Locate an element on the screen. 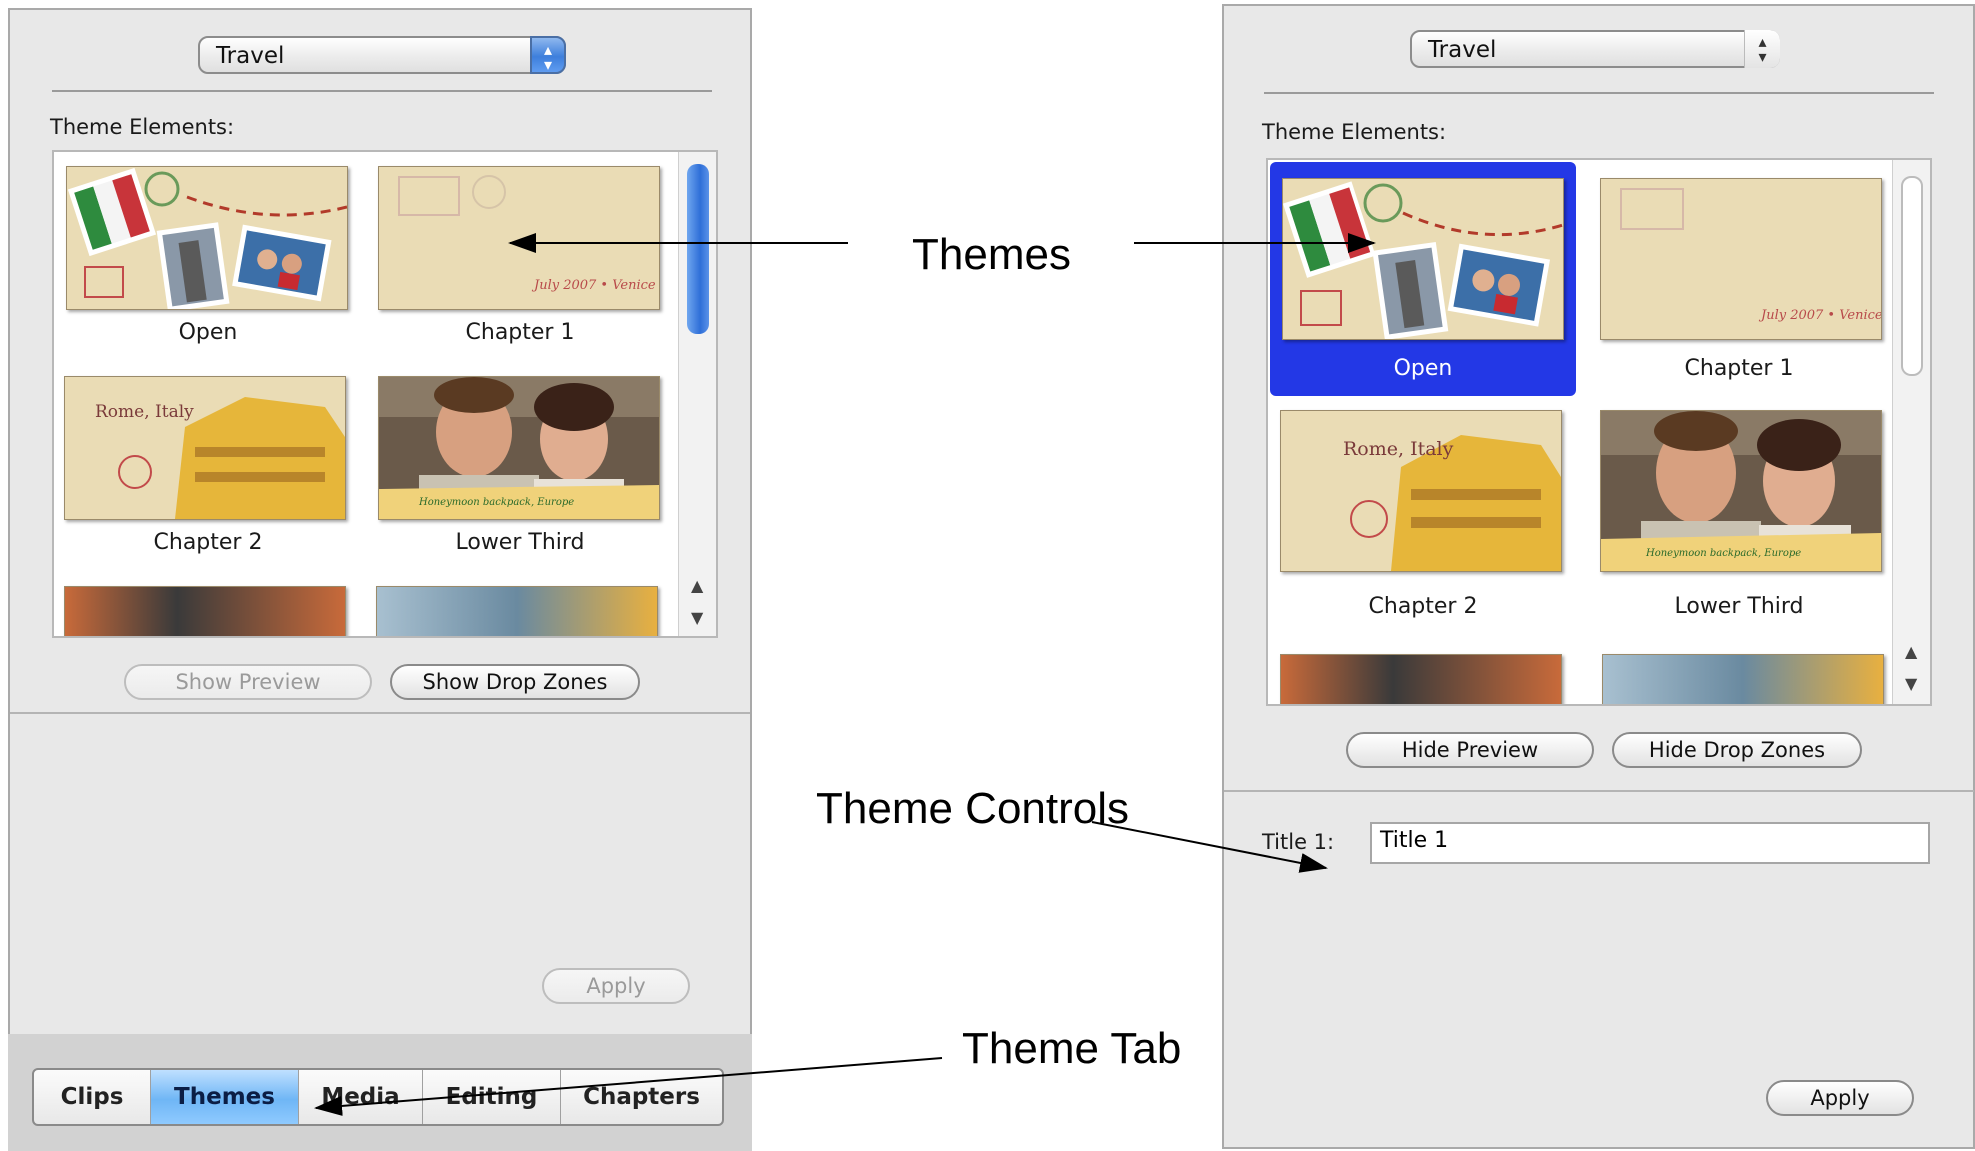 Image resolution: width=1975 pixels, height=1151 pixels. hide-drop-zones-button: Hide Drop Zones is located at coordinates (1737, 750).